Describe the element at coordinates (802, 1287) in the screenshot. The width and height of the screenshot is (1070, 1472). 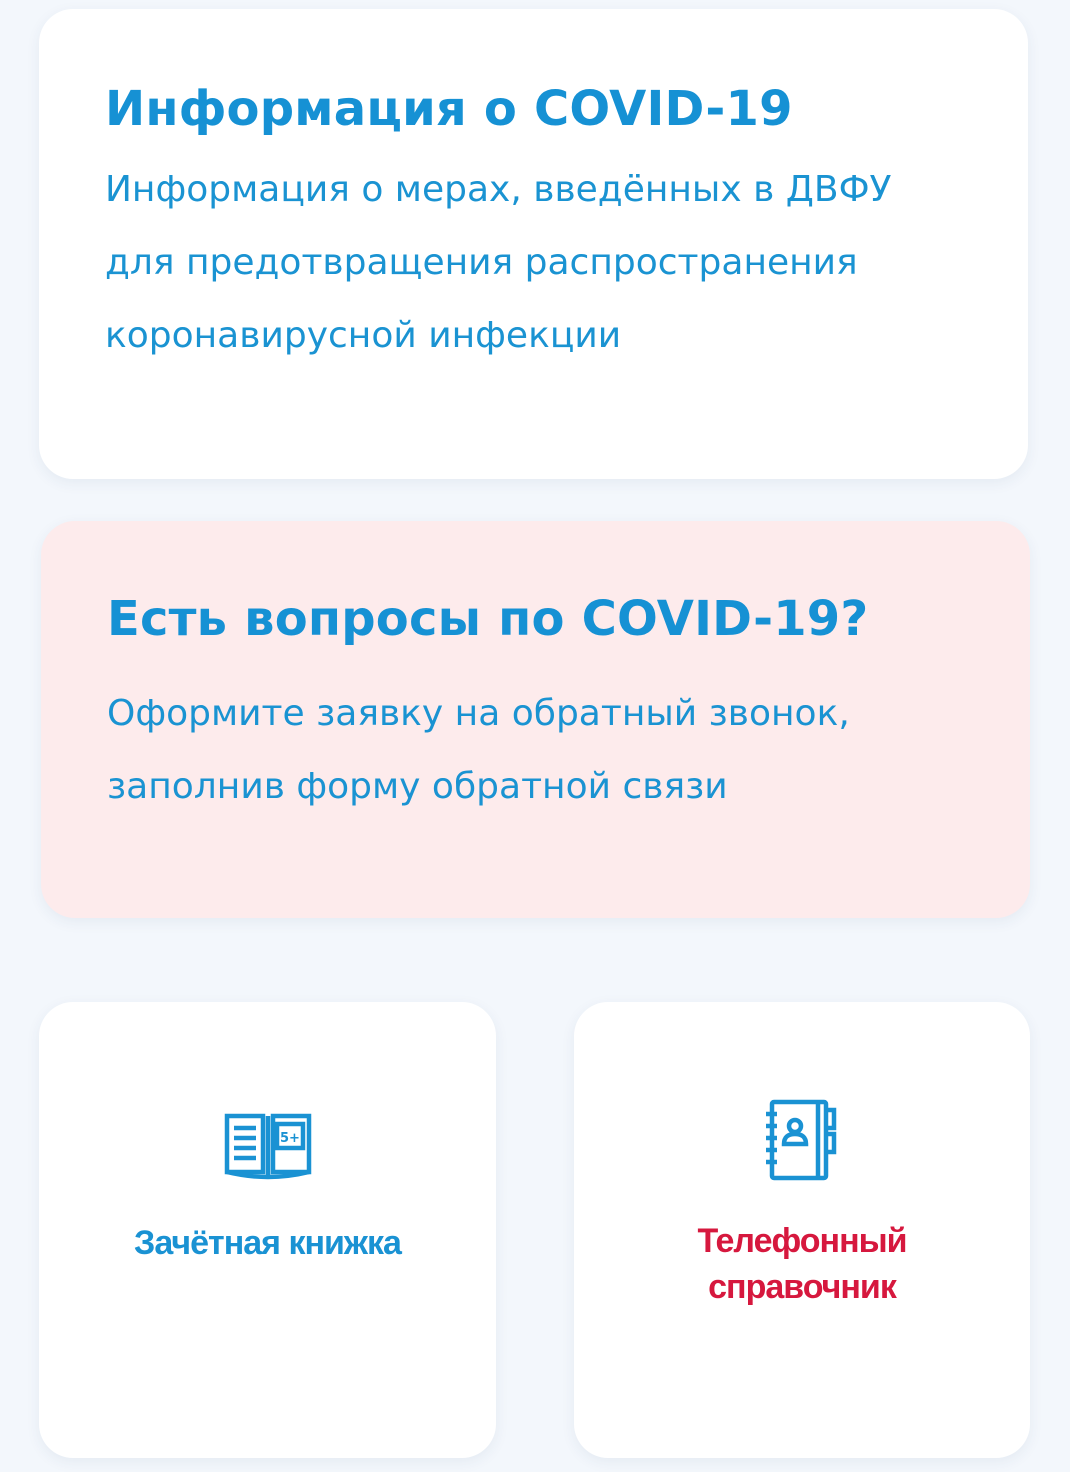
I see `phone-directory-label-line: справочник` at that location.